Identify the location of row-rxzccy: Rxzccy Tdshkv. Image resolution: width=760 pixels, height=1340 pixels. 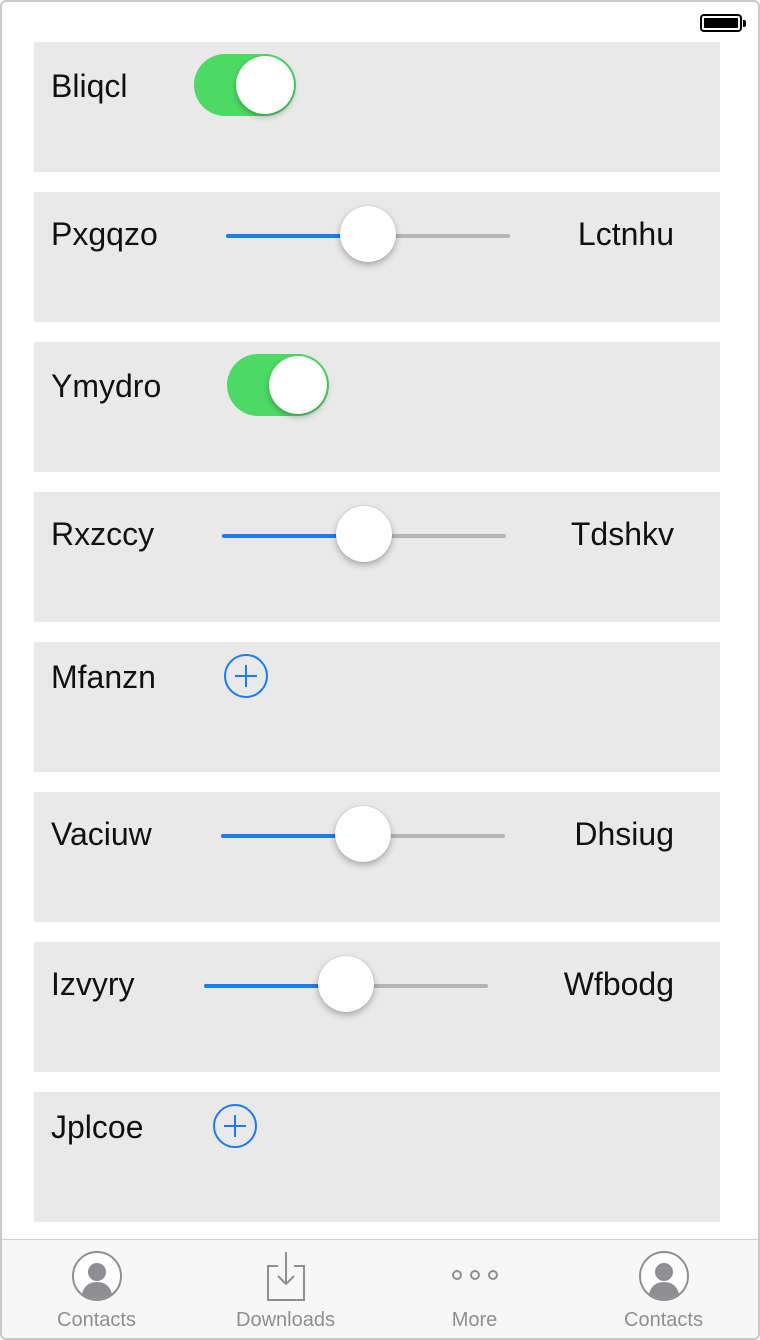
(377, 557).